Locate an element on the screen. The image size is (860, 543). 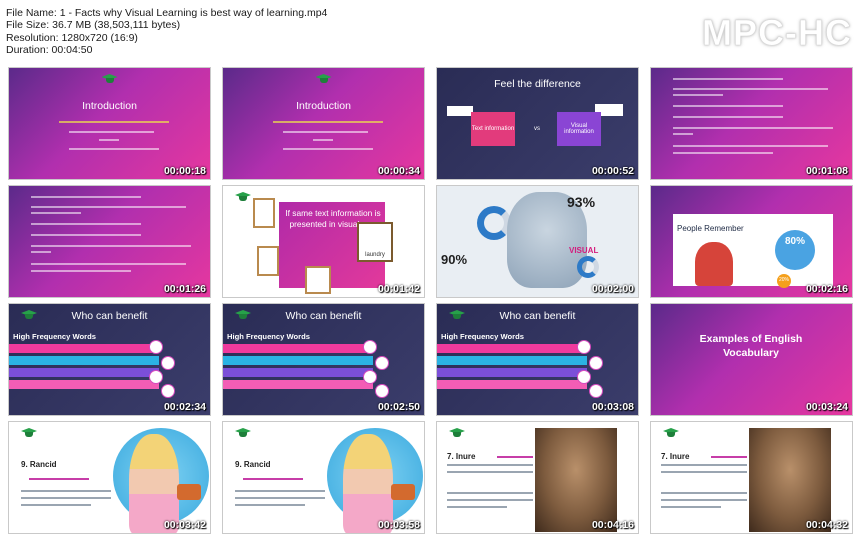
man-illustration is located at coordinates (714, 264).